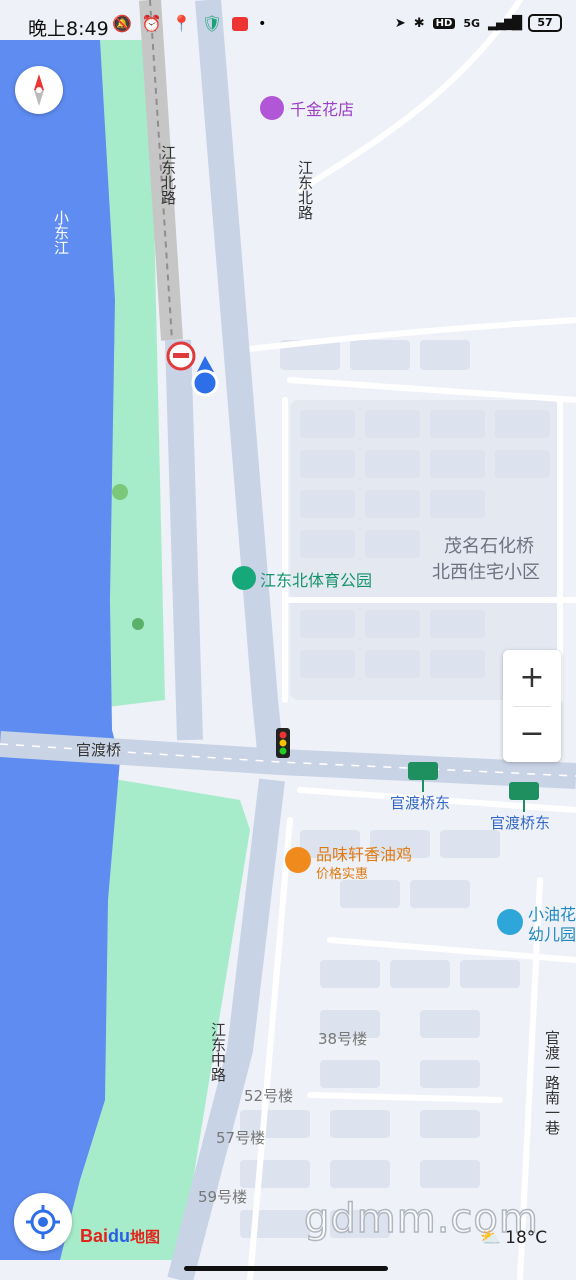 Image resolution: width=576 pixels, height=1280 pixels. What do you see at coordinates (364, 854) in the screenshot?
I see `poi-label-restaurant: 品味轩香油鸡` at bounding box center [364, 854].